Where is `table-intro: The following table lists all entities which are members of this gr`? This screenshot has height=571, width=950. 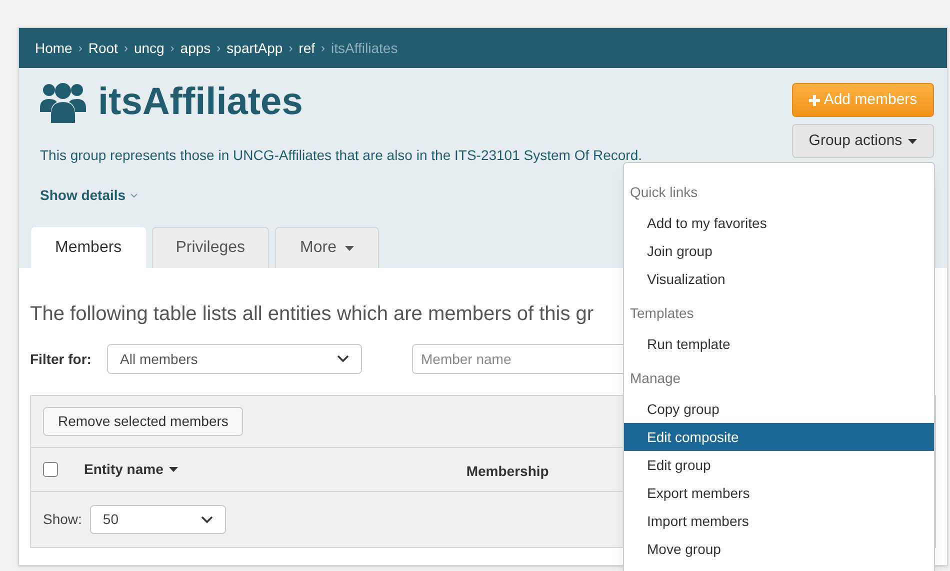
table-intro: The following table lists all entities which are members of this gr is located at coordinates (312, 314).